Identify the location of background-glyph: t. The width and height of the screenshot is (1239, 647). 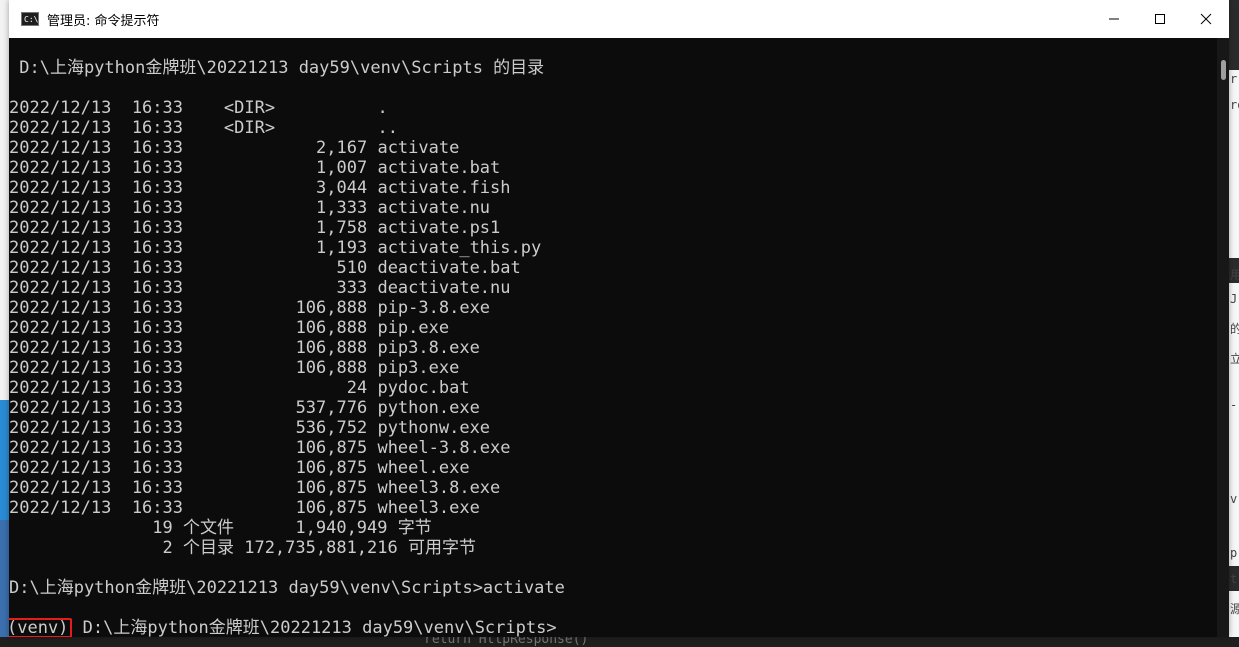
(1234, 579).